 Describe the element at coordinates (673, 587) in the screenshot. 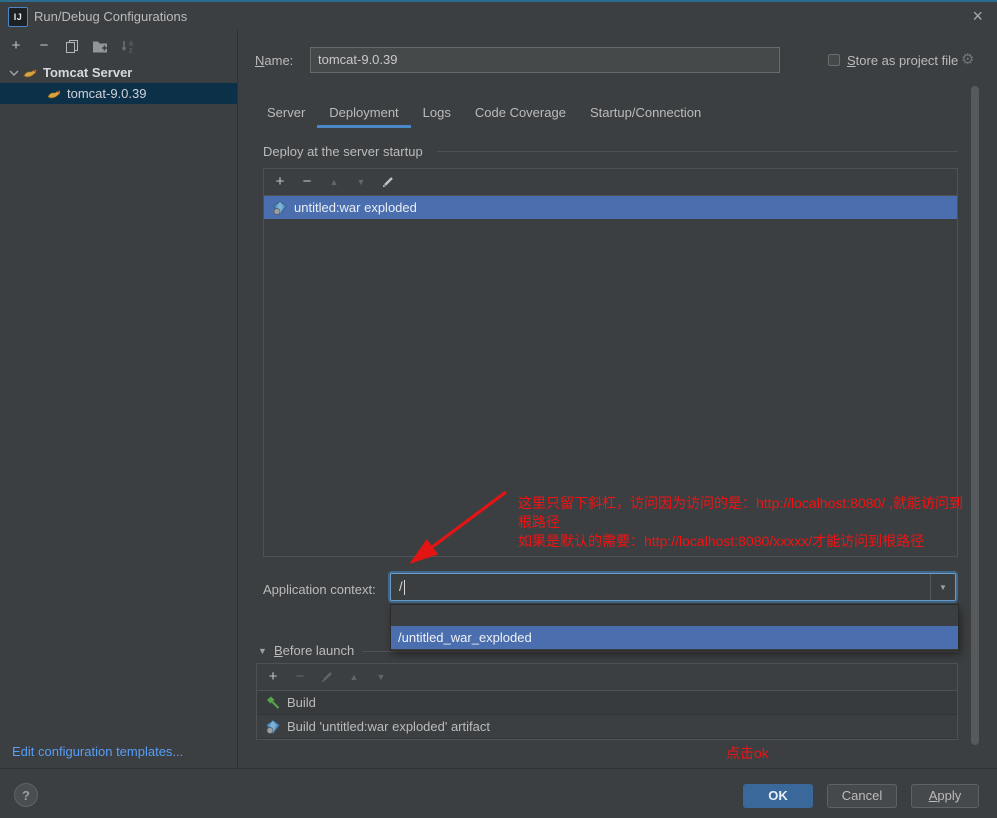

I see `application-context-combobox: / ▼` at that location.